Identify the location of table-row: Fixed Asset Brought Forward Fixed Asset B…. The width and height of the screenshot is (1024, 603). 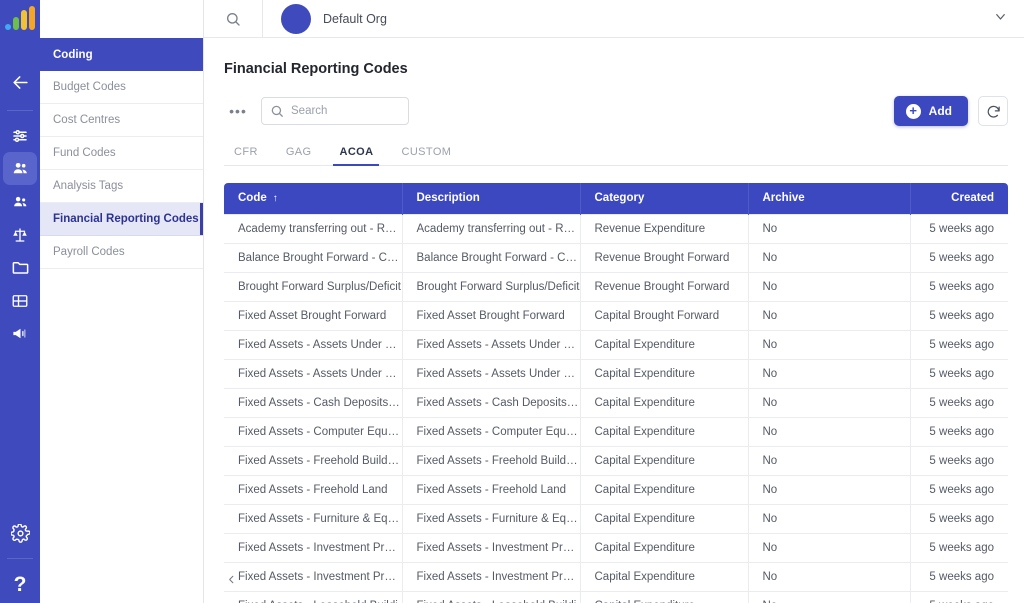
(616, 316).